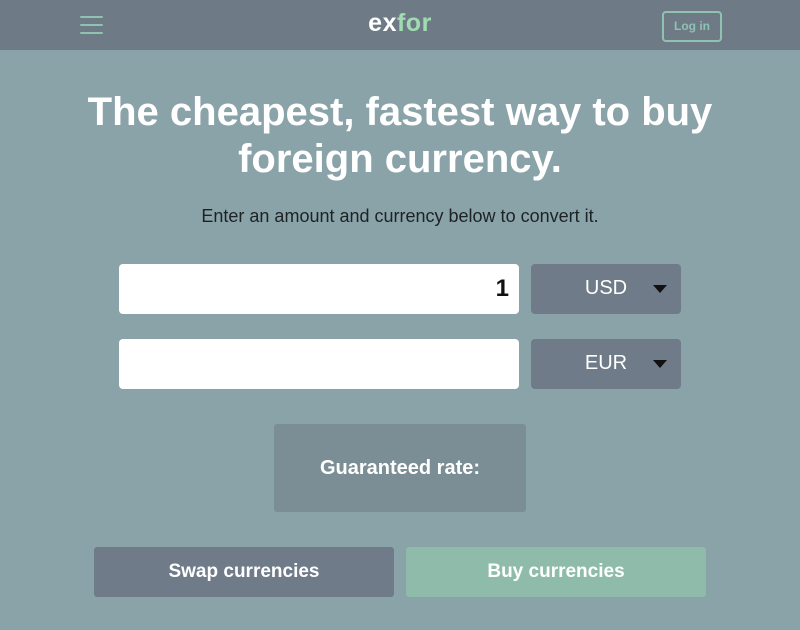 The height and width of the screenshot is (630, 800). I want to click on guaranteed-rate-panel: Guaranteed rate:, so click(400, 468).